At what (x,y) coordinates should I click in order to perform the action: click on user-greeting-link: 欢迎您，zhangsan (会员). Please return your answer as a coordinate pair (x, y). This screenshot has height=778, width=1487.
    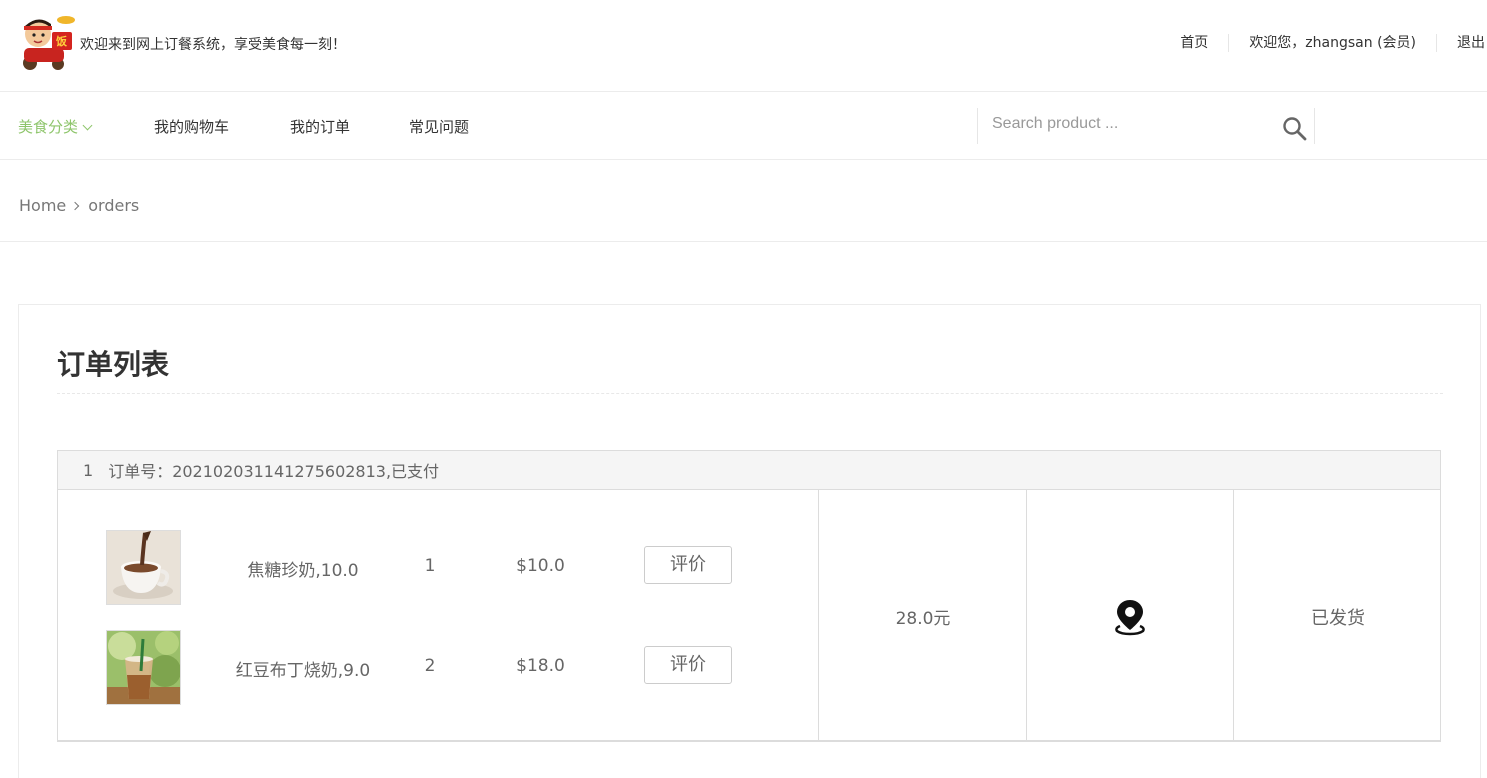
    Looking at the image, I should click on (1332, 43).